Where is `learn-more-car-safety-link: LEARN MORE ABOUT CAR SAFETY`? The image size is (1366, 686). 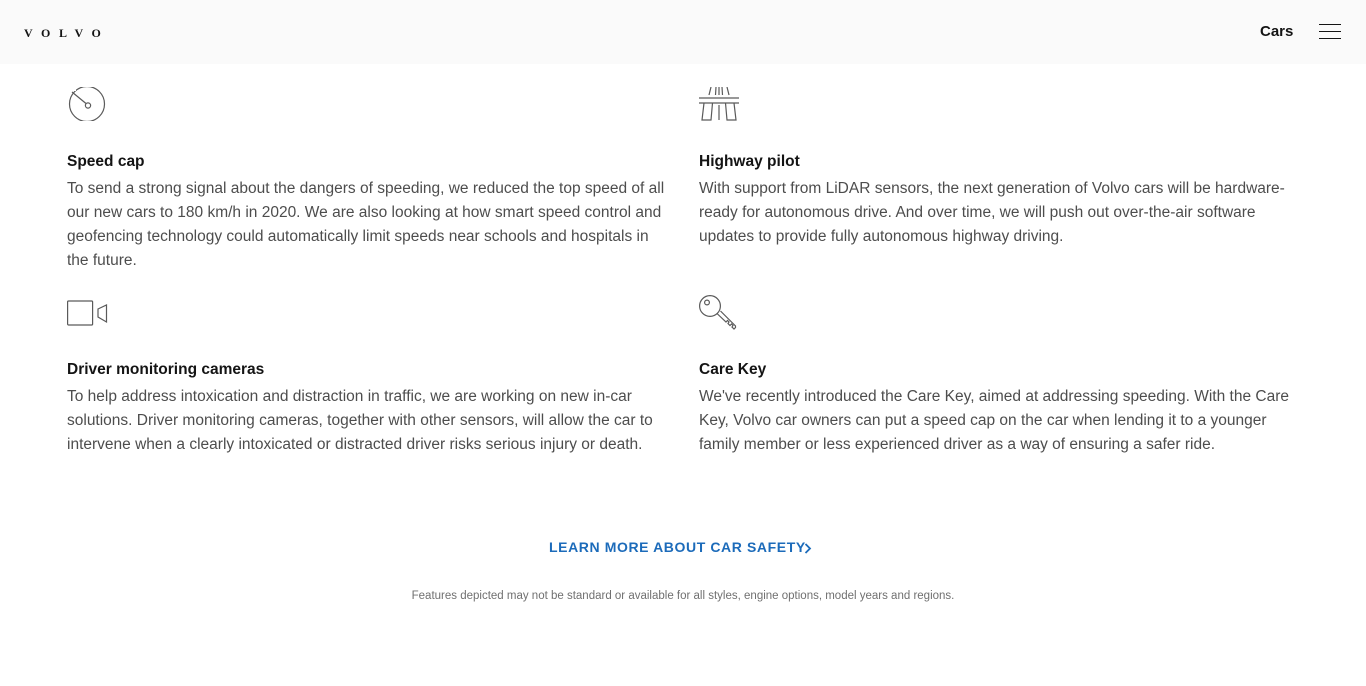
learn-more-car-safety-link: LEARN MORE ABOUT CAR SAFETY is located at coordinates (680, 547).